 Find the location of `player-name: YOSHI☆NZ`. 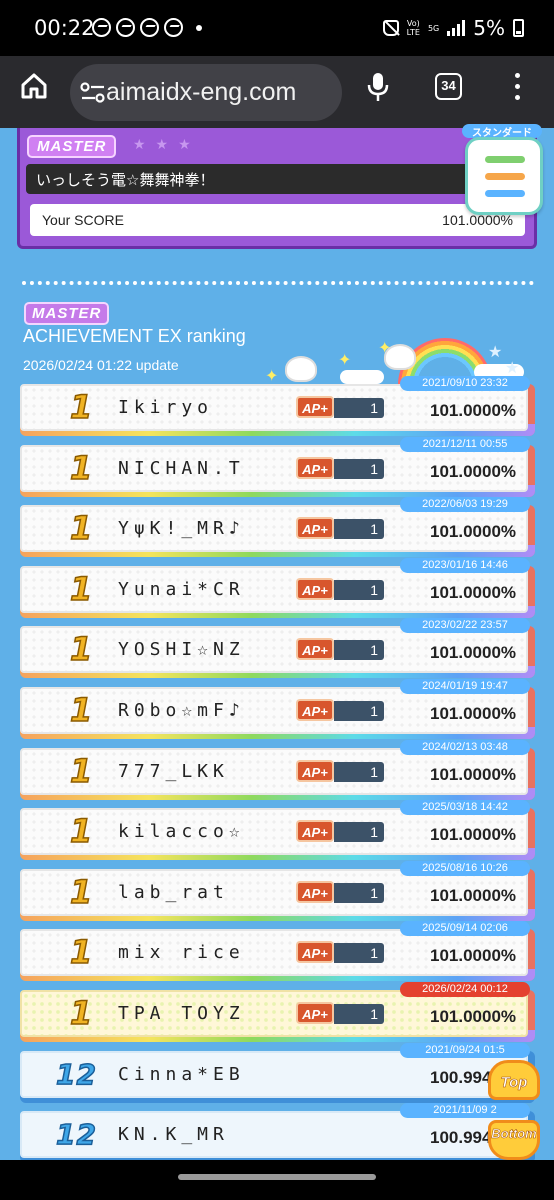

player-name: YOSHI☆NZ is located at coordinates (181, 649).